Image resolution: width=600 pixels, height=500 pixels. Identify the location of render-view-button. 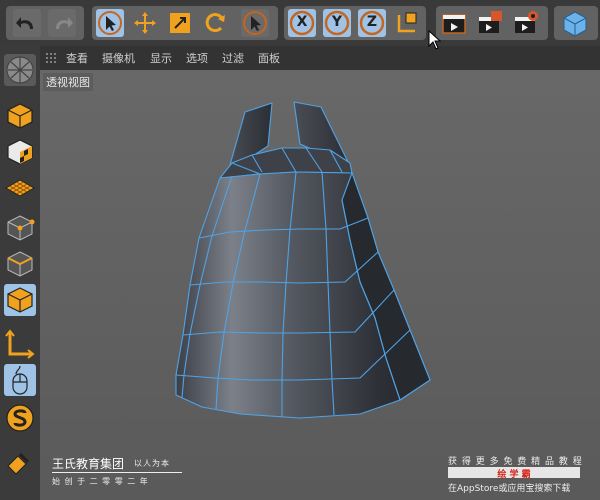
(454, 23).